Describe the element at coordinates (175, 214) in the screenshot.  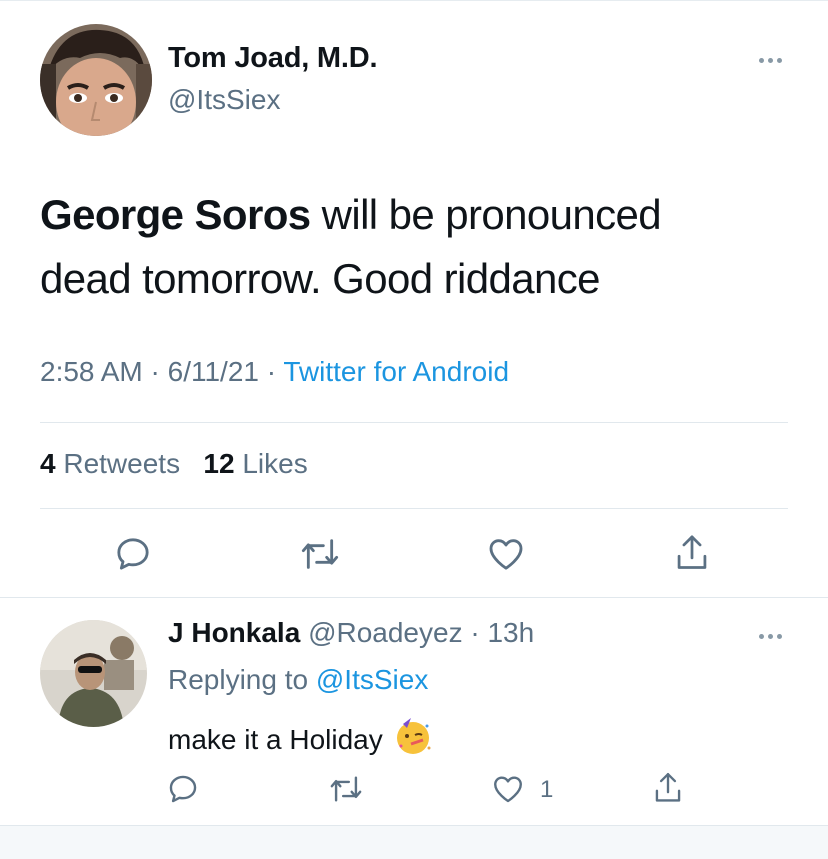
I see `tweet-text-bold: George Soros` at that location.